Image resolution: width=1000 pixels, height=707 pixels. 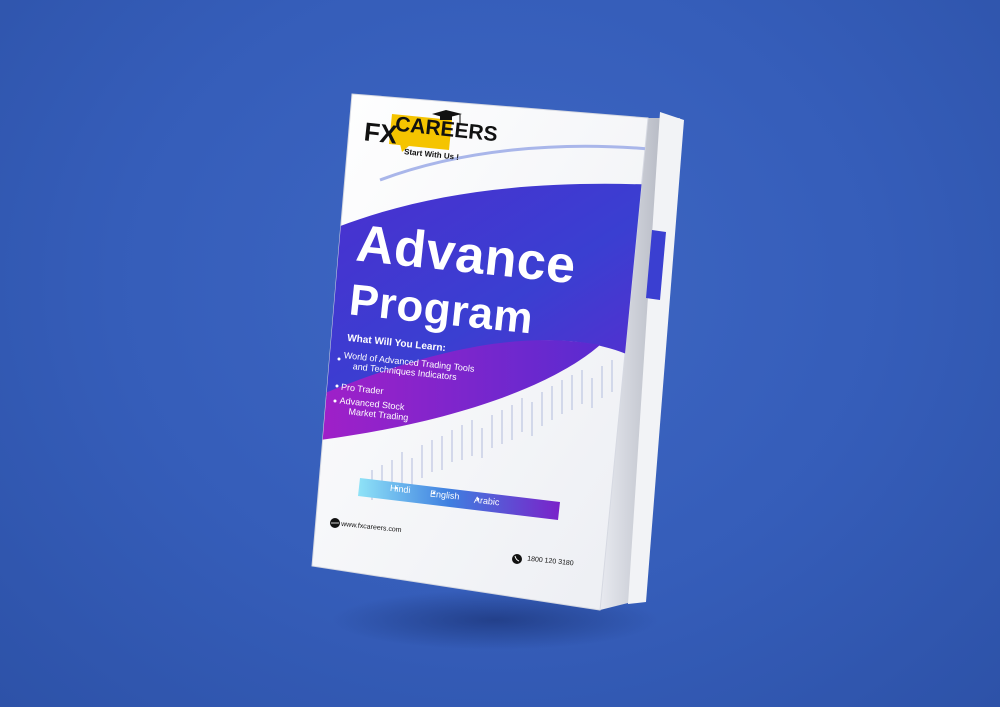 I want to click on globe-icon, so click(x=335, y=523).